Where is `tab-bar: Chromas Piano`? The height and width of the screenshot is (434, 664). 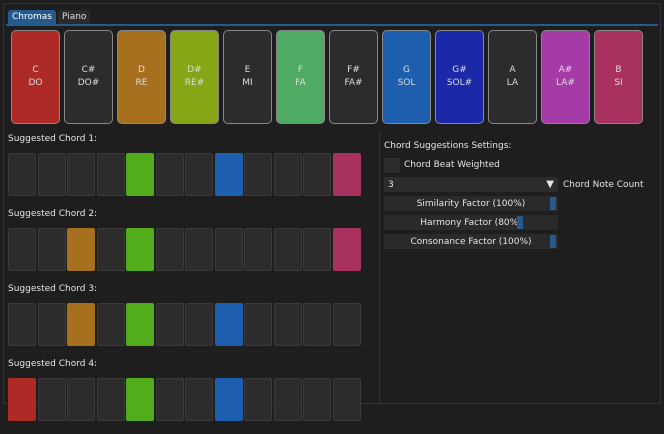 tab-bar: Chromas Piano is located at coordinates (49, 17).